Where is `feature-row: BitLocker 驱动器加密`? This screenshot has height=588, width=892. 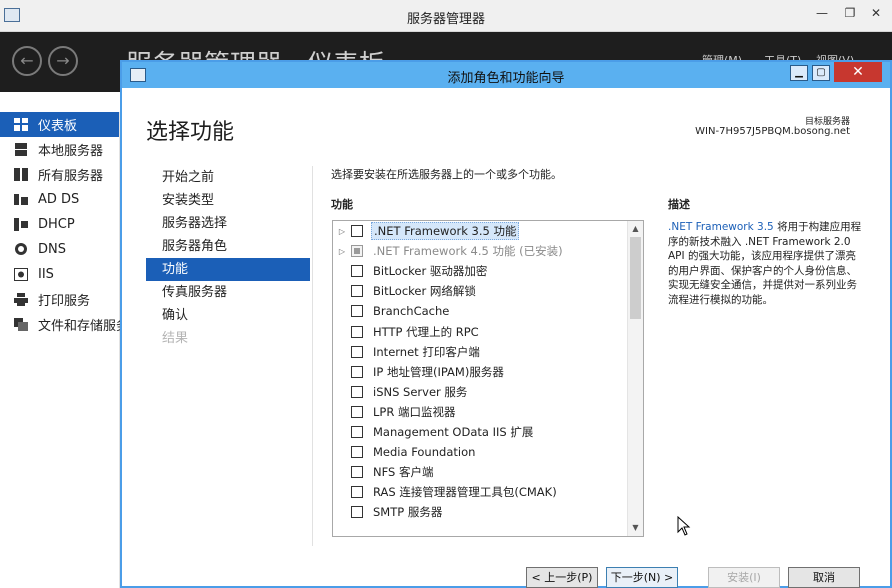 feature-row: BitLocker 驱动器加密 is located at coordinates (488, 271).